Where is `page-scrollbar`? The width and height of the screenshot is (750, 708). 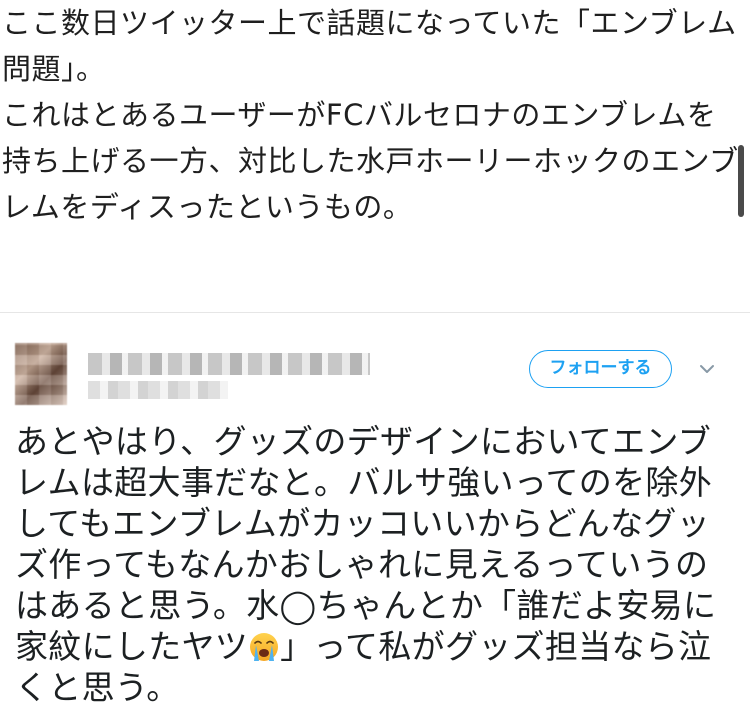 page-scrollbar is located at coordinates (741, 181).